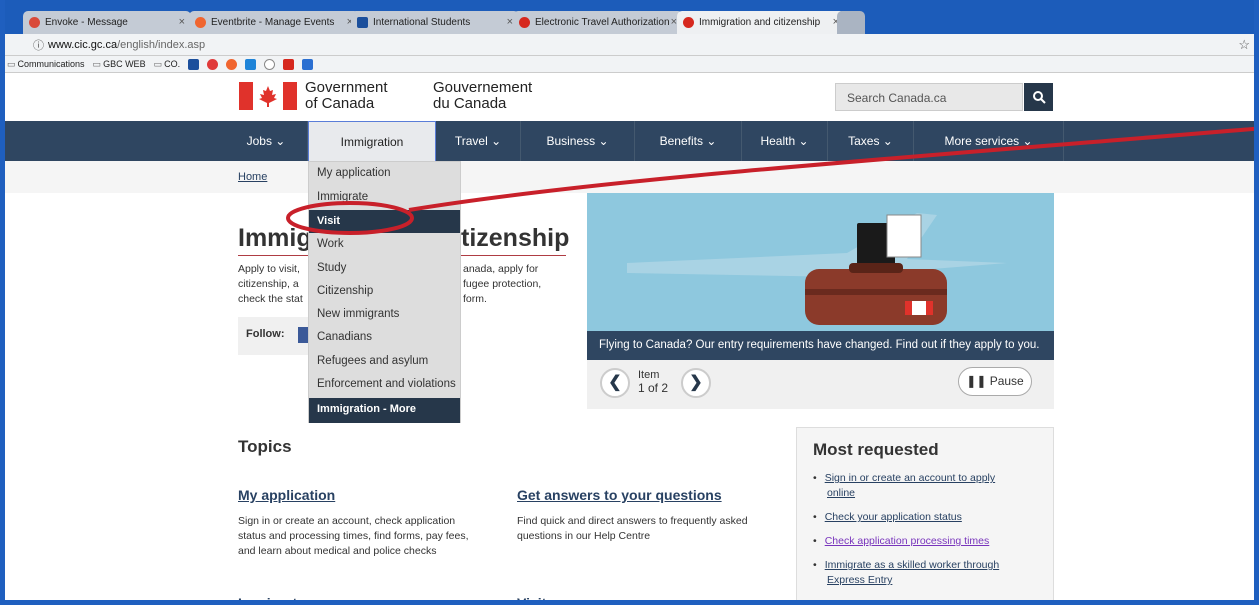 The height and width of the screenshot is (605, 1259). Describe the element at coordinates (584, 536) in the screenshot. I see `topic-description: questions in our Help Centre` at that location.